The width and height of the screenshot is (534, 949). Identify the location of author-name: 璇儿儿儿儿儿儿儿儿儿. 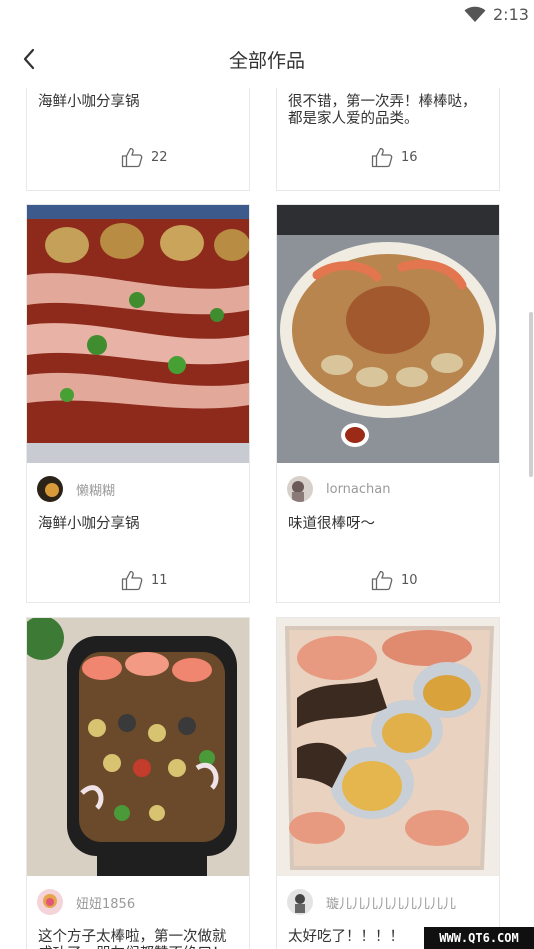
(391, 904).